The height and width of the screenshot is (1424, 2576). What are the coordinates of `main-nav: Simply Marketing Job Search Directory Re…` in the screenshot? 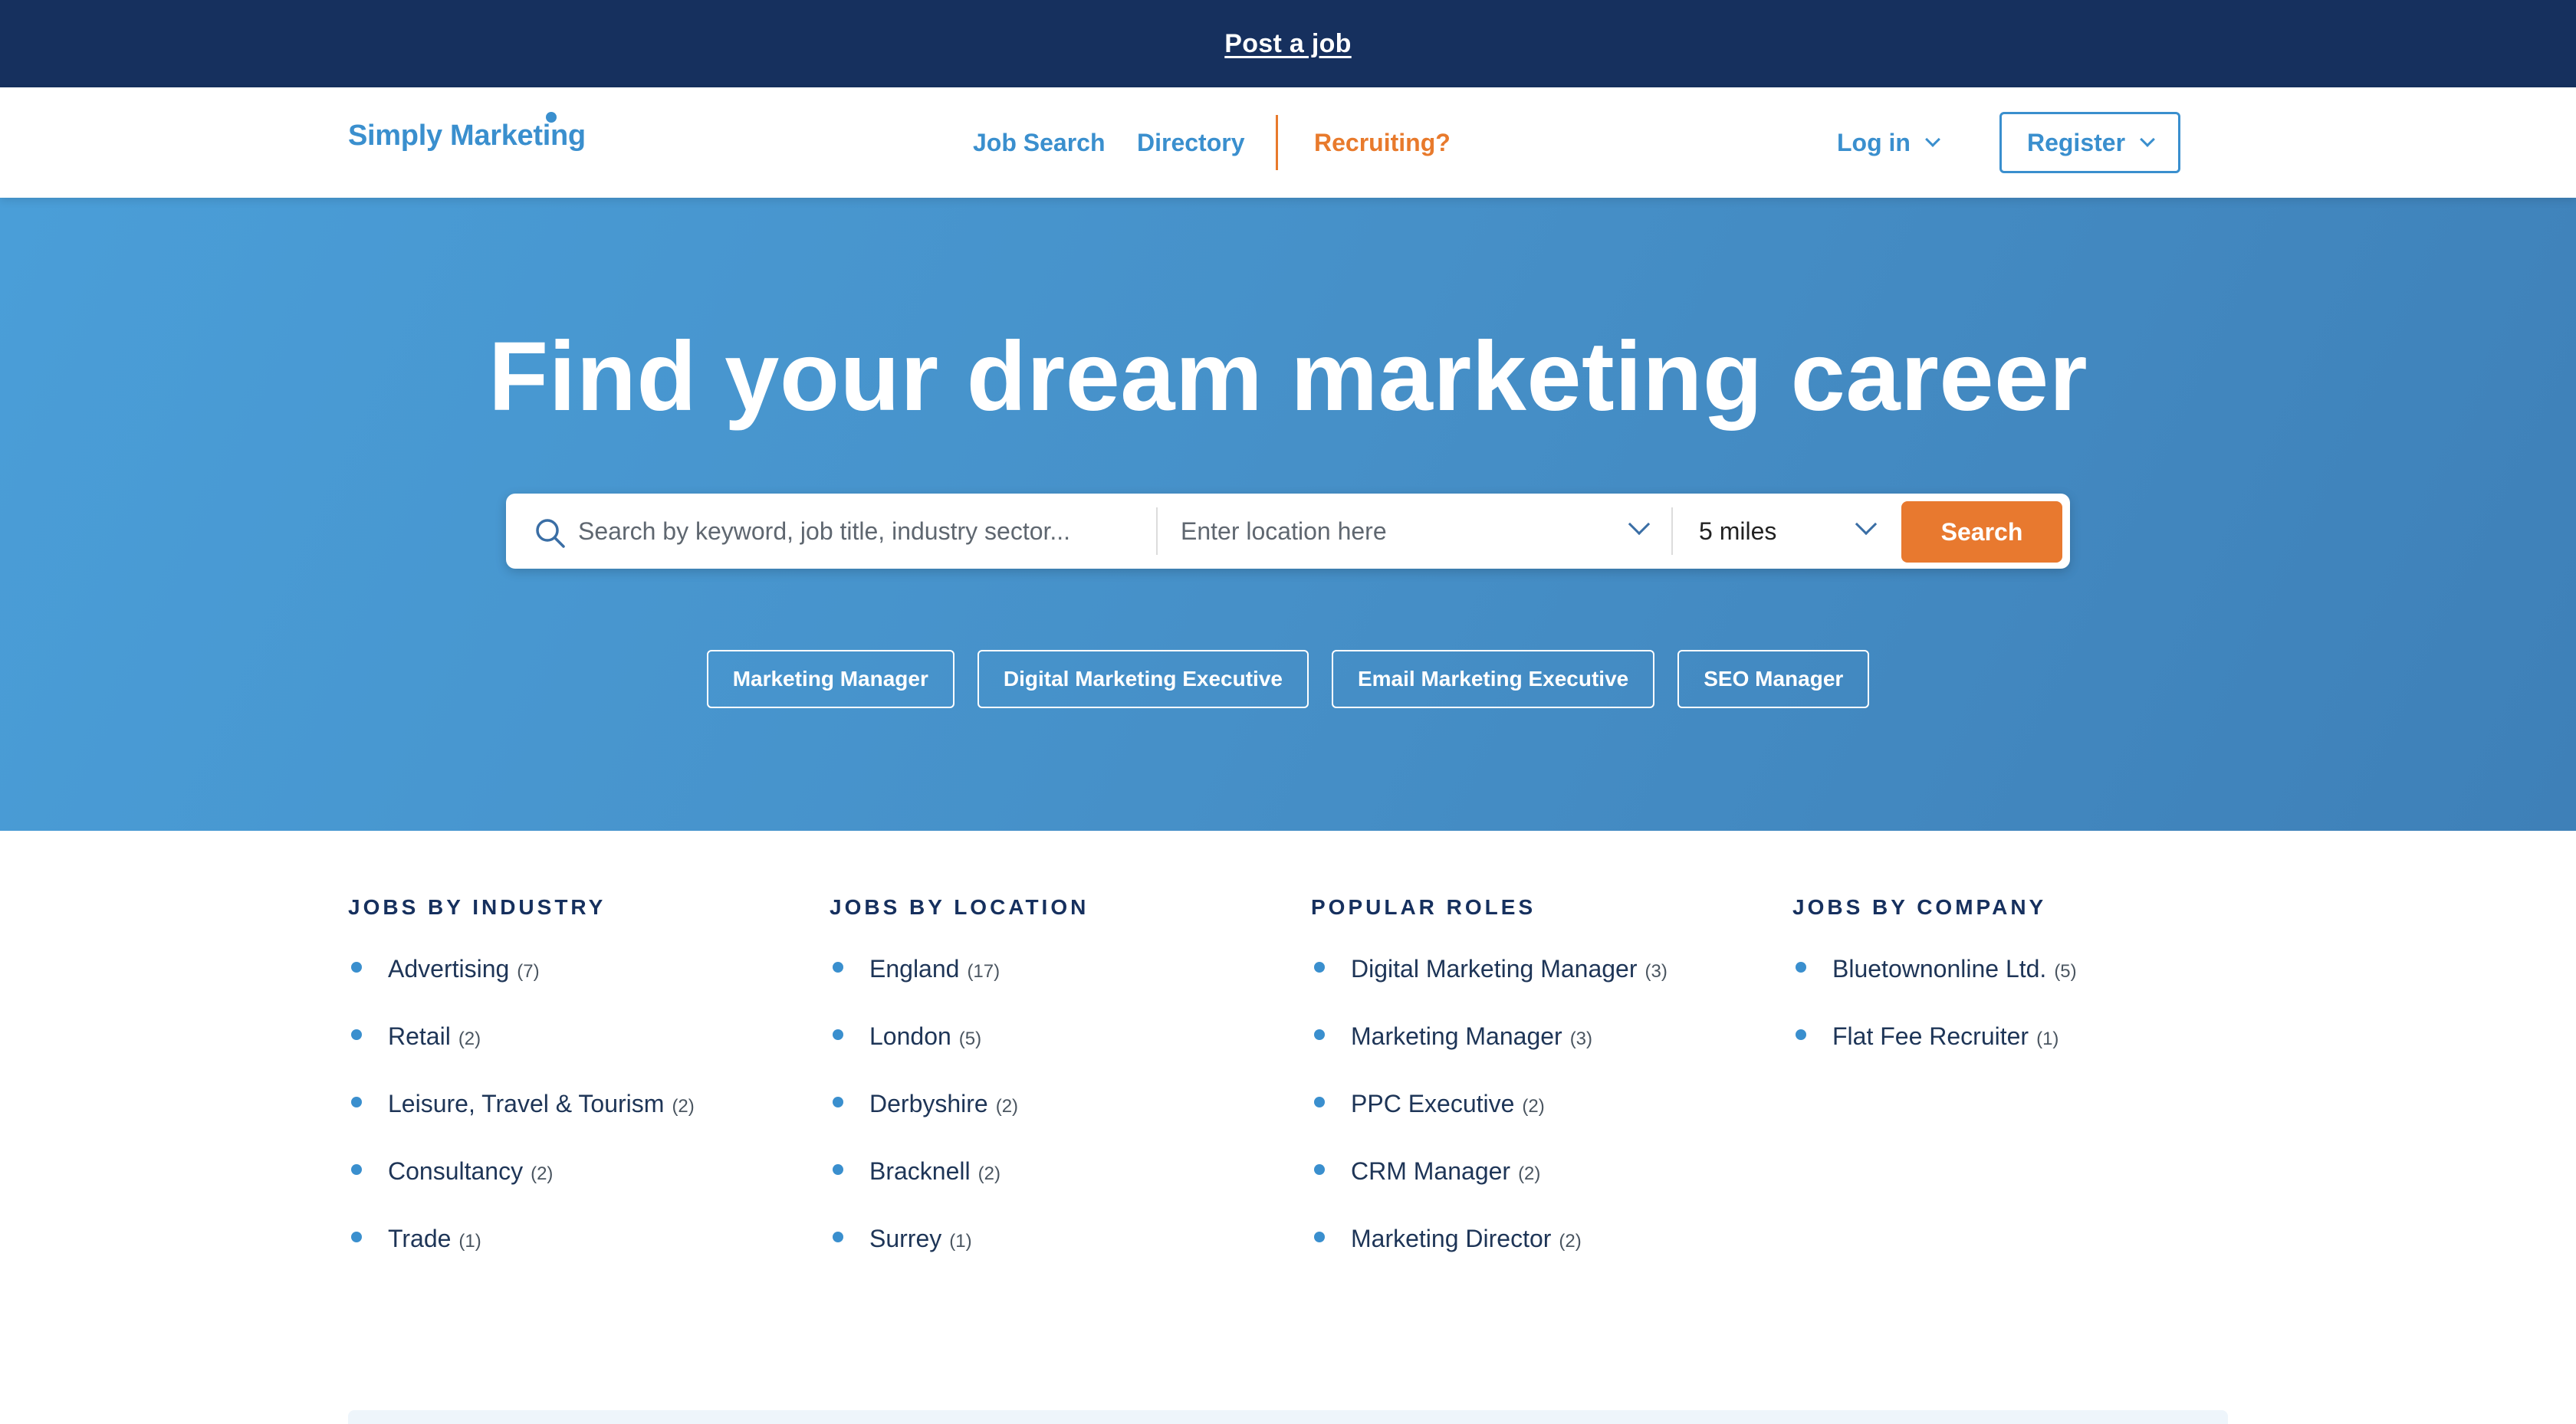 It's located at (1288, 142).